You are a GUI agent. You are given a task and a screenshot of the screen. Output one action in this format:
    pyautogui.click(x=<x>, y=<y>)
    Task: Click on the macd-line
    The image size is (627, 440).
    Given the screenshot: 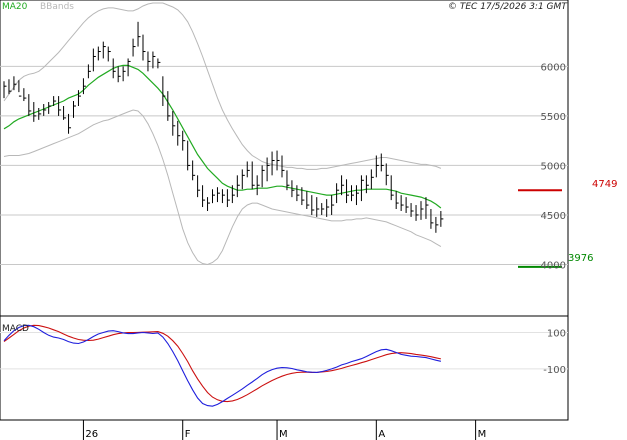 What is the action you would take?
    pyautogui.click(x=222, y=365)
    